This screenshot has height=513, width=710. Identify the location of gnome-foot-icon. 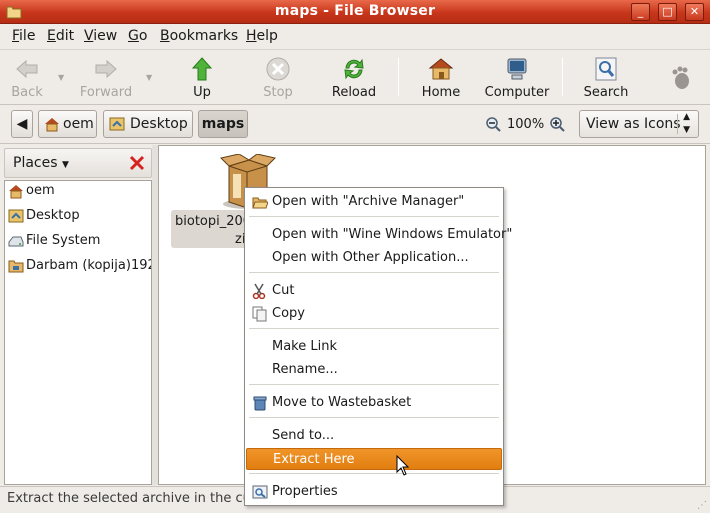
(680, 77).